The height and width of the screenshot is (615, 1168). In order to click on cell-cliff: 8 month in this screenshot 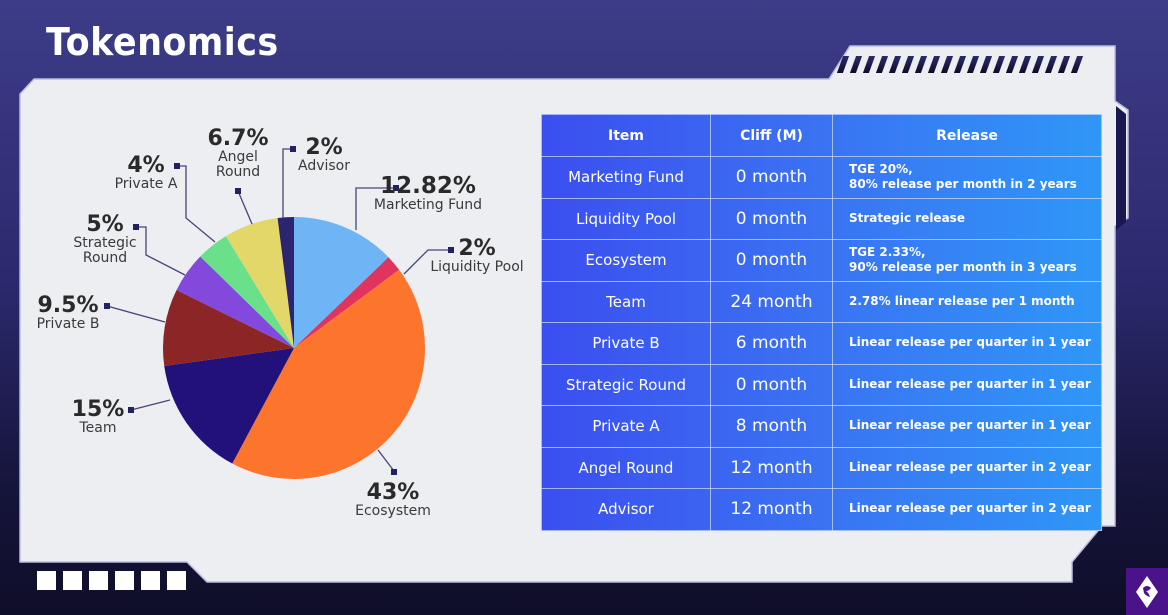, I will do `click(771, 426)`.